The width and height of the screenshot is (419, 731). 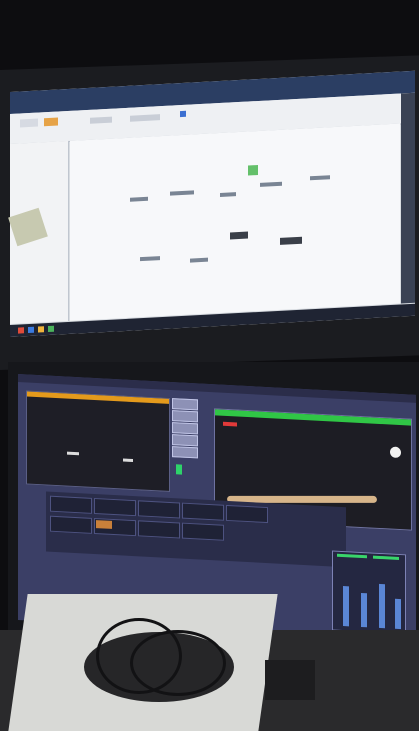 I want to click on volume-knob-icon, so click(x=395, y=452).